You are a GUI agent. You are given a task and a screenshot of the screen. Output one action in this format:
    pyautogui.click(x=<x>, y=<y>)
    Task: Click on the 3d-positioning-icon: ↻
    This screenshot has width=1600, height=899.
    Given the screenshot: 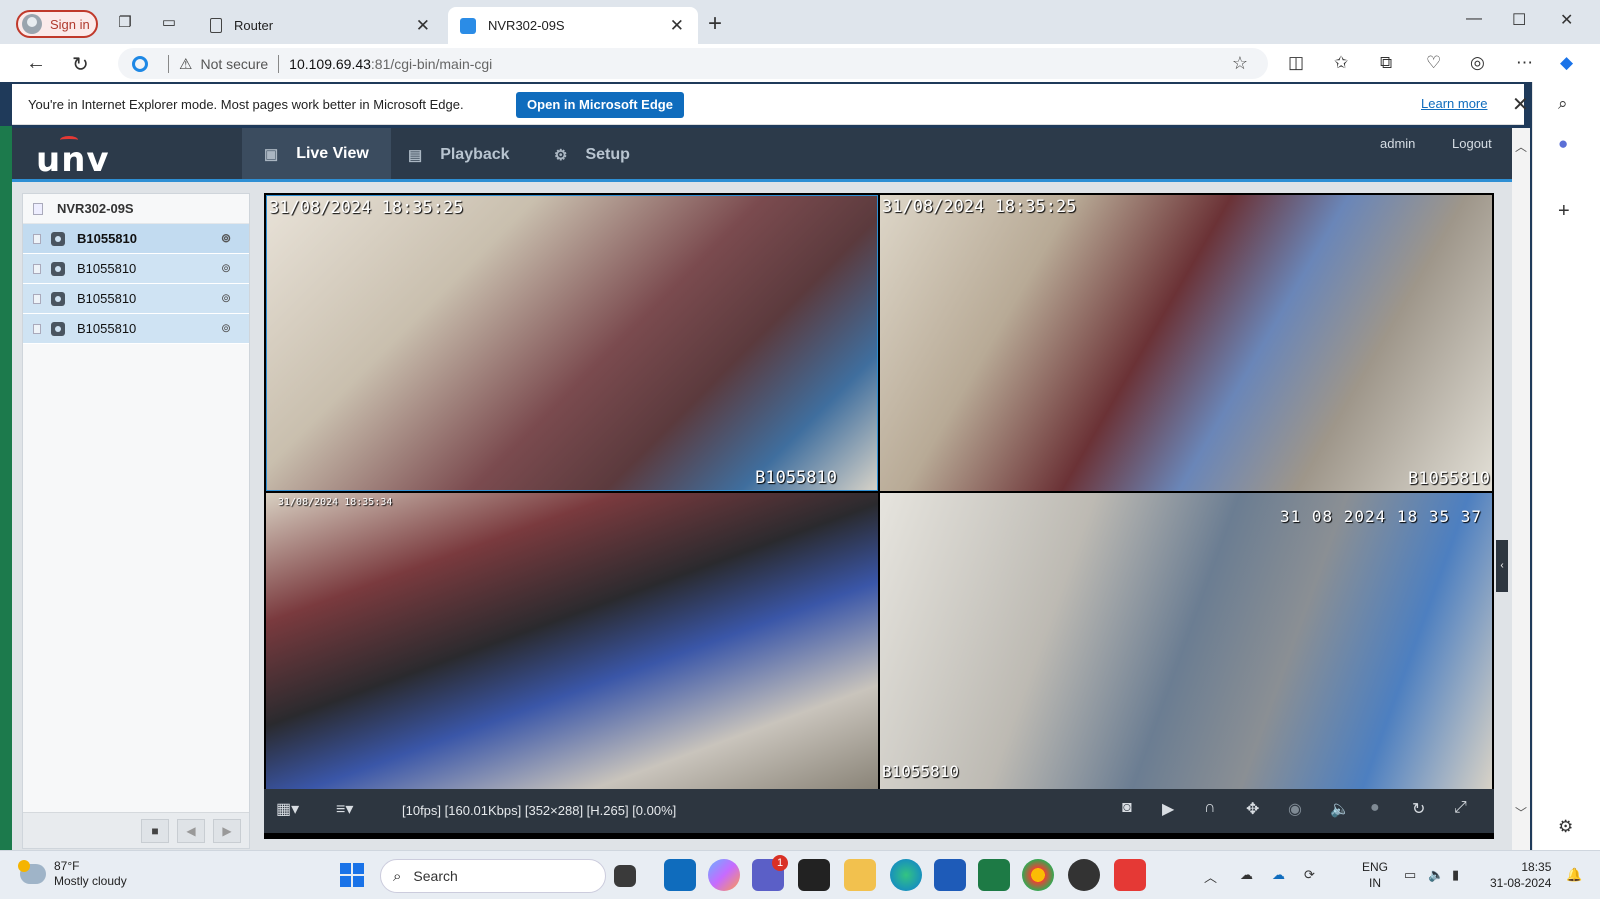 What is the action you would take?
    pyautogui.click(x=1418, y=809)
    